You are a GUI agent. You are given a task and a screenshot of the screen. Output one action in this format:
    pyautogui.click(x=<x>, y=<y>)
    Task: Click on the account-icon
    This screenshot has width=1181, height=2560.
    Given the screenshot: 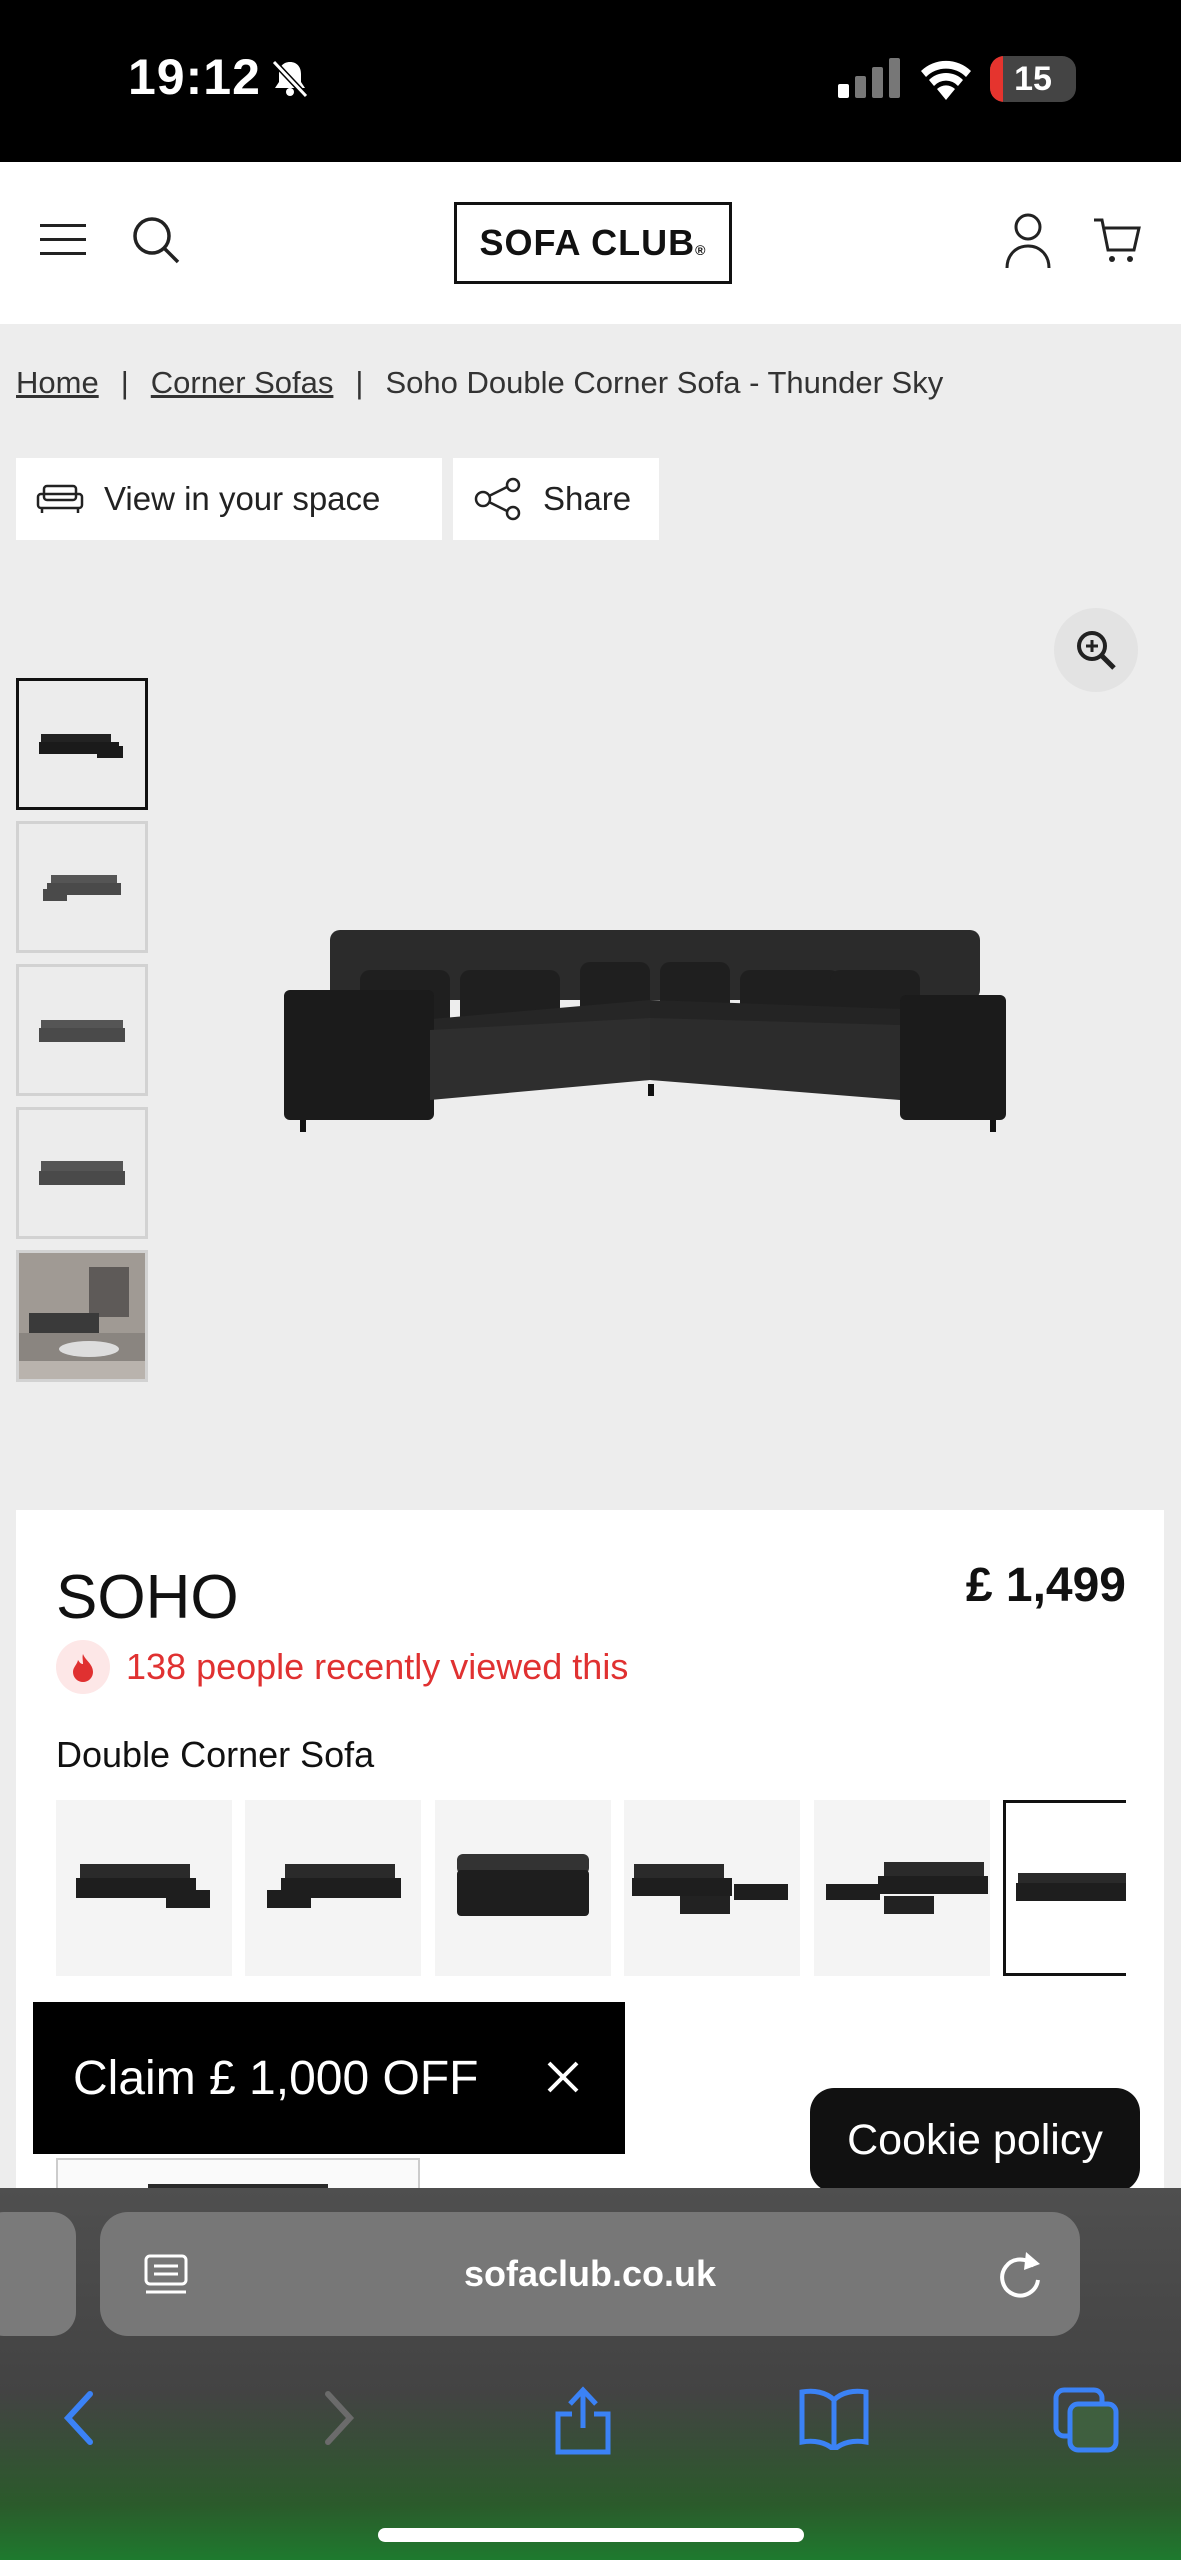 What is the action you would take?
    pyautogui.click(x=1028, y=243)
    